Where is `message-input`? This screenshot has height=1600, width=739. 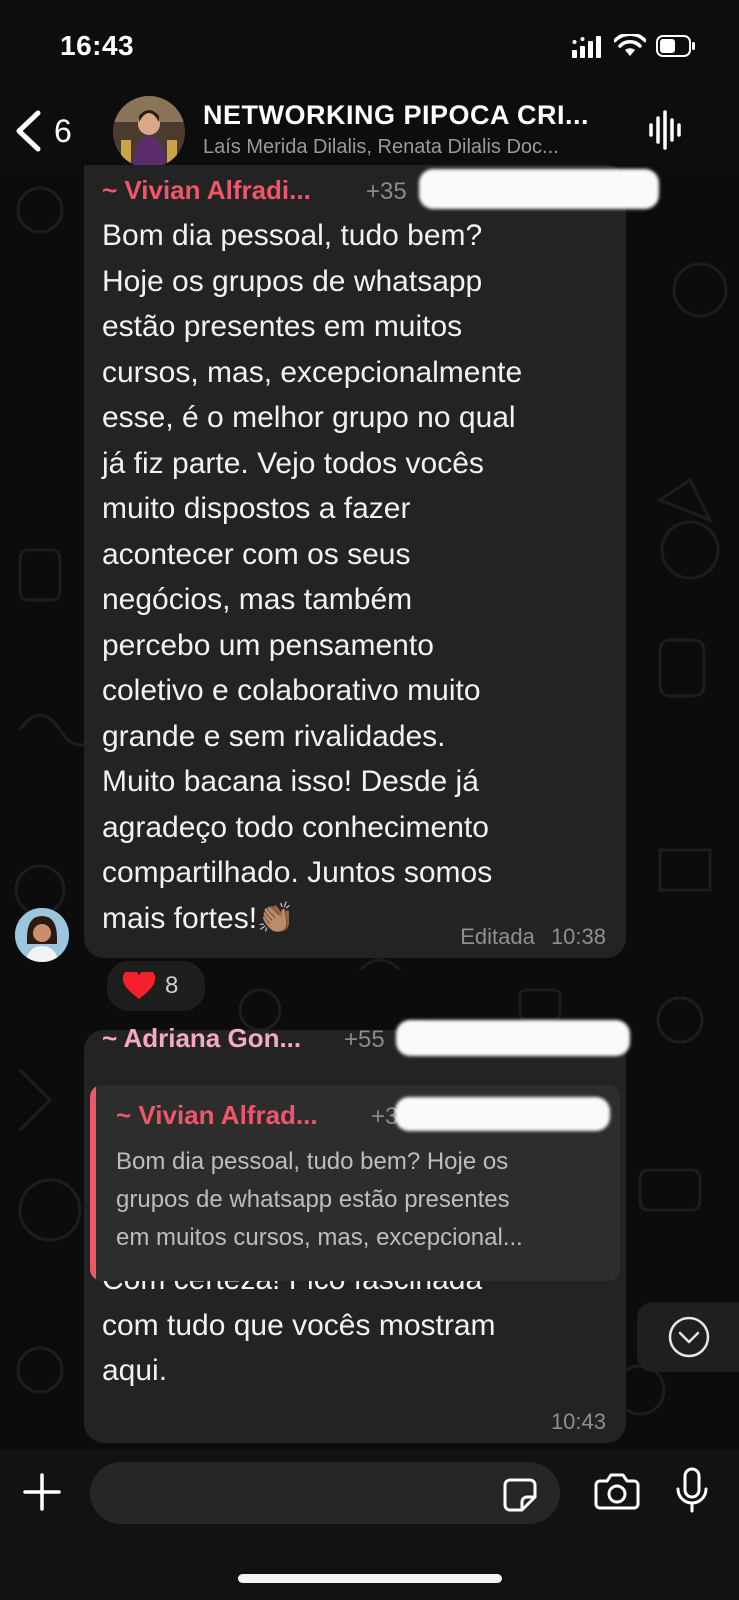 message-input is located at coordinates (325, 1493).